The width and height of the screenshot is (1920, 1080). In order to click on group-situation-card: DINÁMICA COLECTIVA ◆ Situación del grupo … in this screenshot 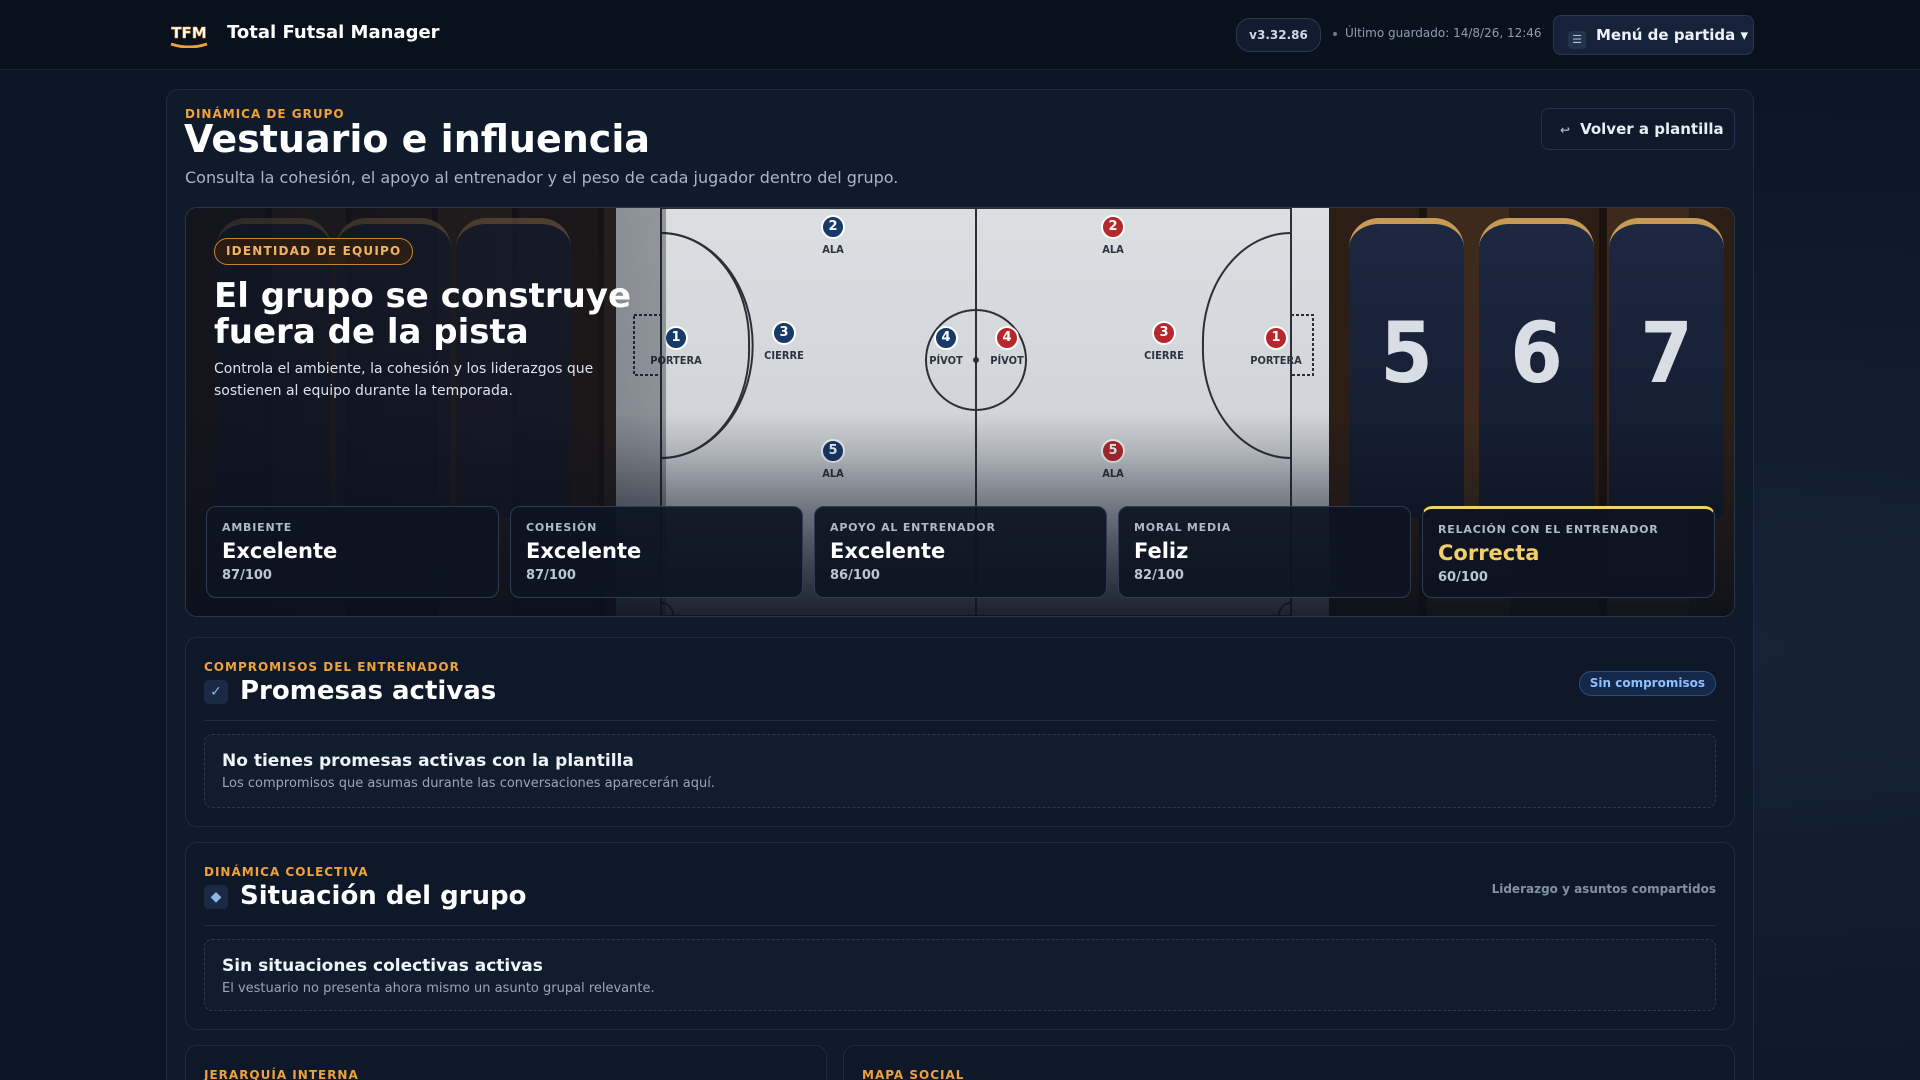, I will do `click(960, 936)`.